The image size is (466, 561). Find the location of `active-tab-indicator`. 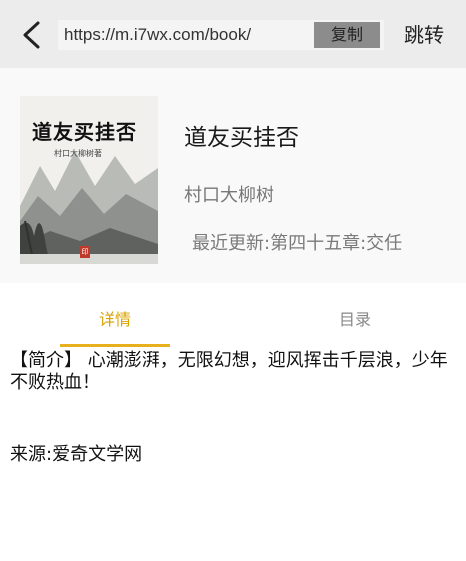

active-tab-indicator is located at coordinates (115, 345).